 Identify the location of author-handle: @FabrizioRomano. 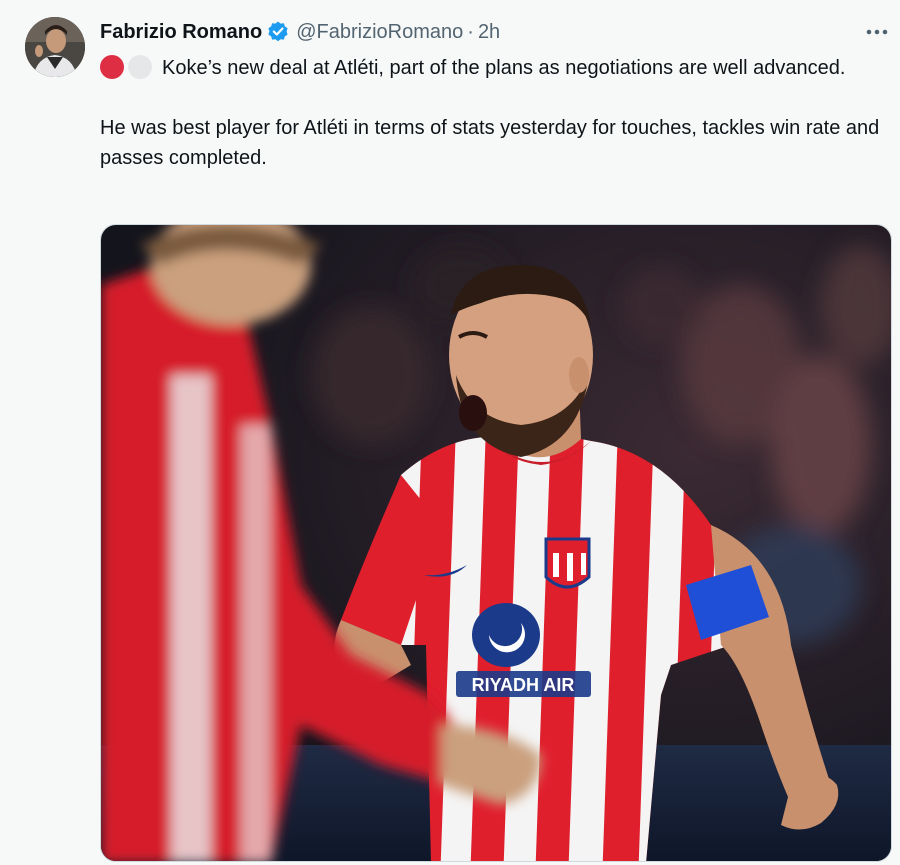
(379, 32).